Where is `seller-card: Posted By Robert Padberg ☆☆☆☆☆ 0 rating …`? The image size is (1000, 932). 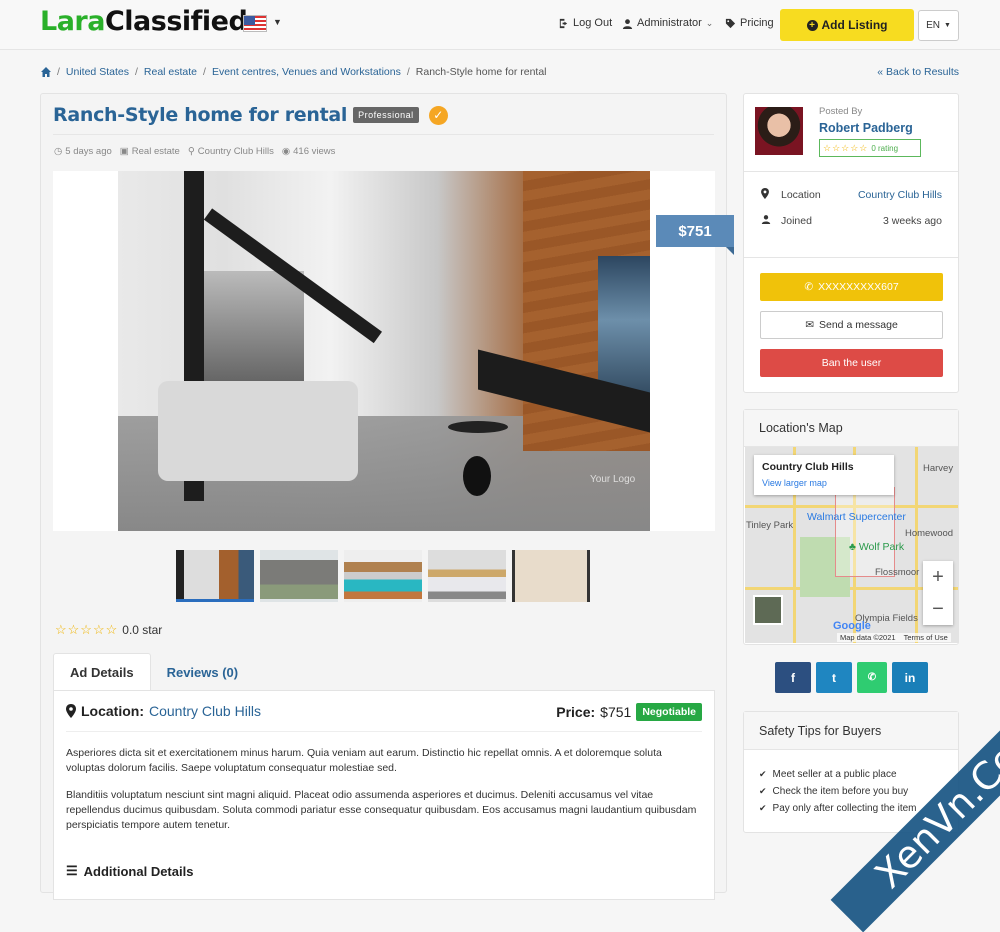 seller-card: Posted By Robert Padberg ☆☆☆☆☆ 0 rating … is located at coordinates (851, 243).